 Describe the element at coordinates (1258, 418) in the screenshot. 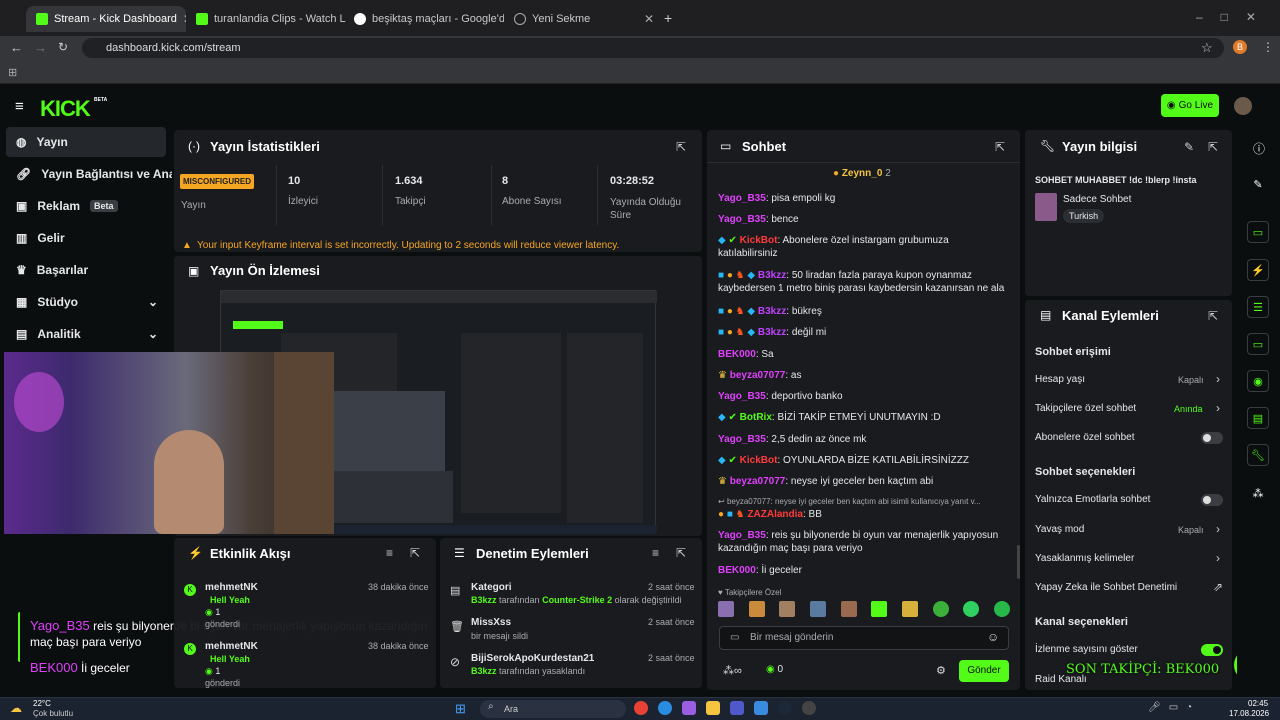

I see `channel-icon: ▤` at that location.